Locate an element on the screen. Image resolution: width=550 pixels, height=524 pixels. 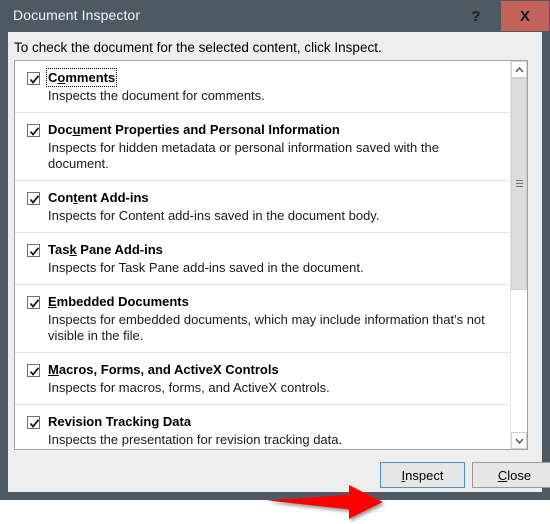
inspect-button-label: Inspect is located at coordinates (422, 475).